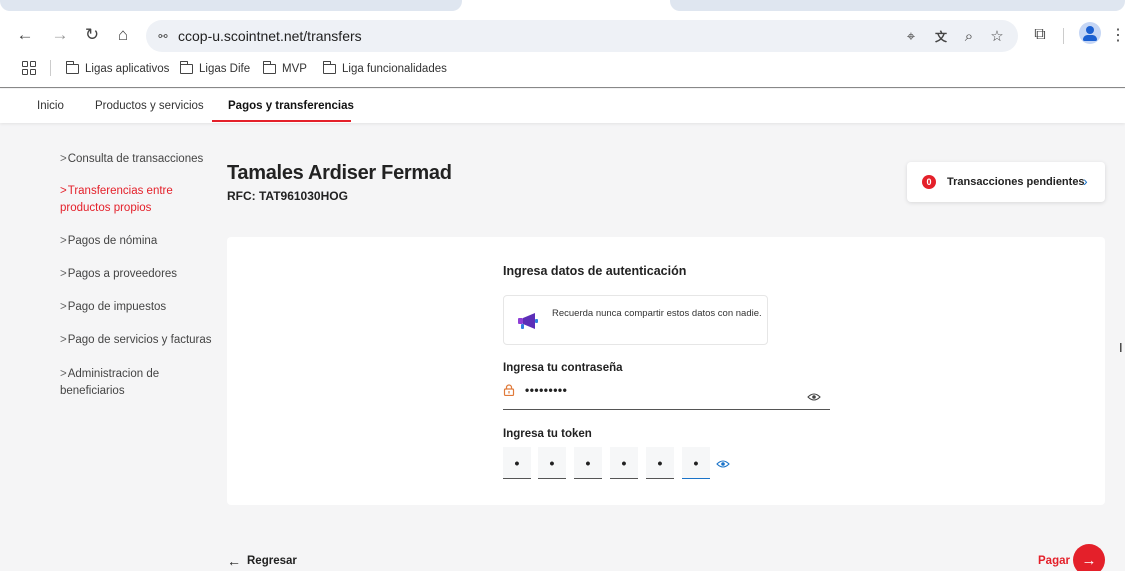  I want to click on bookmark-label: MVP, so click(294, 69).